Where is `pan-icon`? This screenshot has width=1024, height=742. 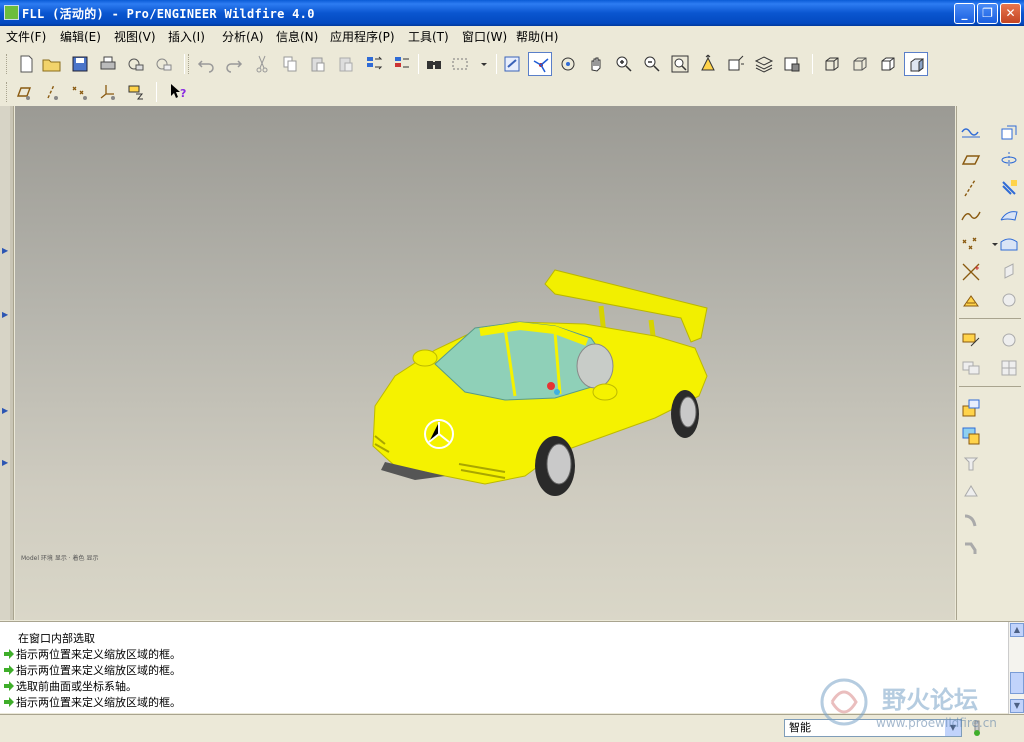 pan-icon is located at coordinates (596, 64).